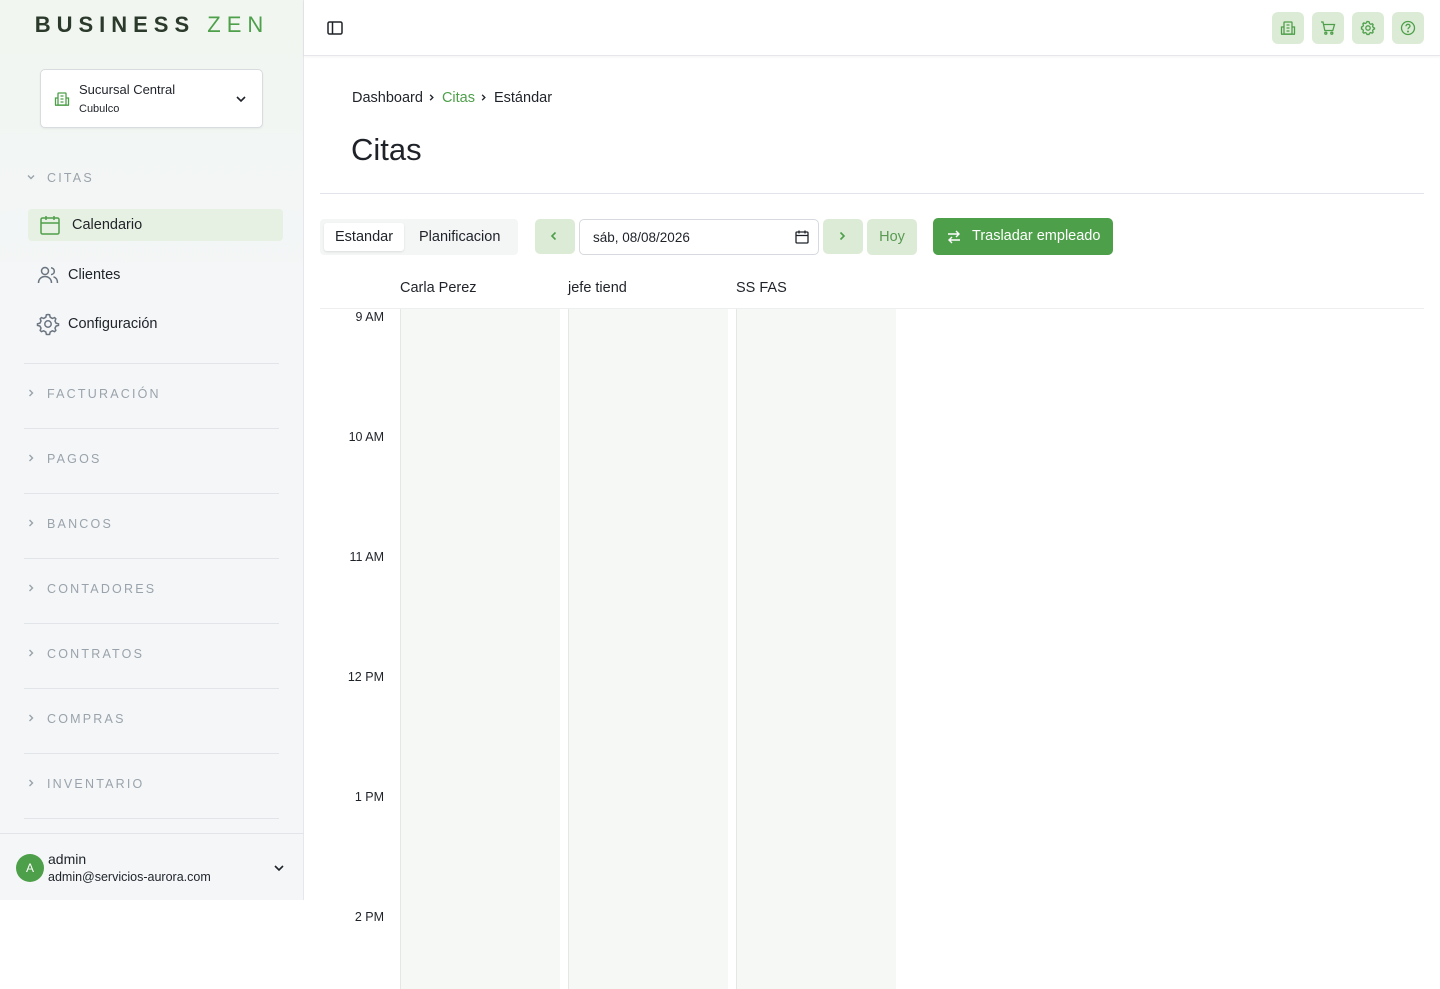 This screenshot has height=989, width=1440. Describe the element at coordinates (699, 237) in the screenshot. I see `date-input: sáb, 08/08/2026` at that location.